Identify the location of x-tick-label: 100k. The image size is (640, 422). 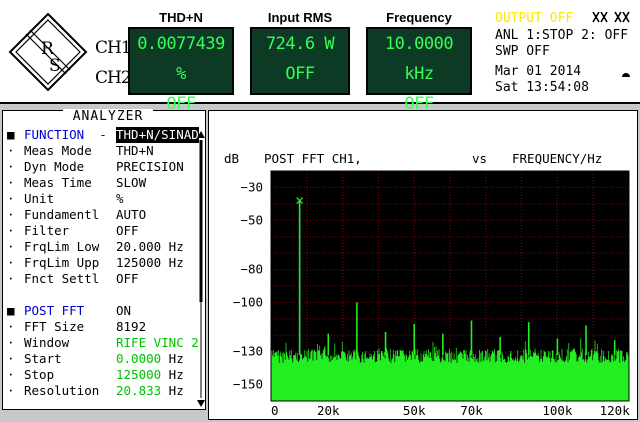
(557, 410).